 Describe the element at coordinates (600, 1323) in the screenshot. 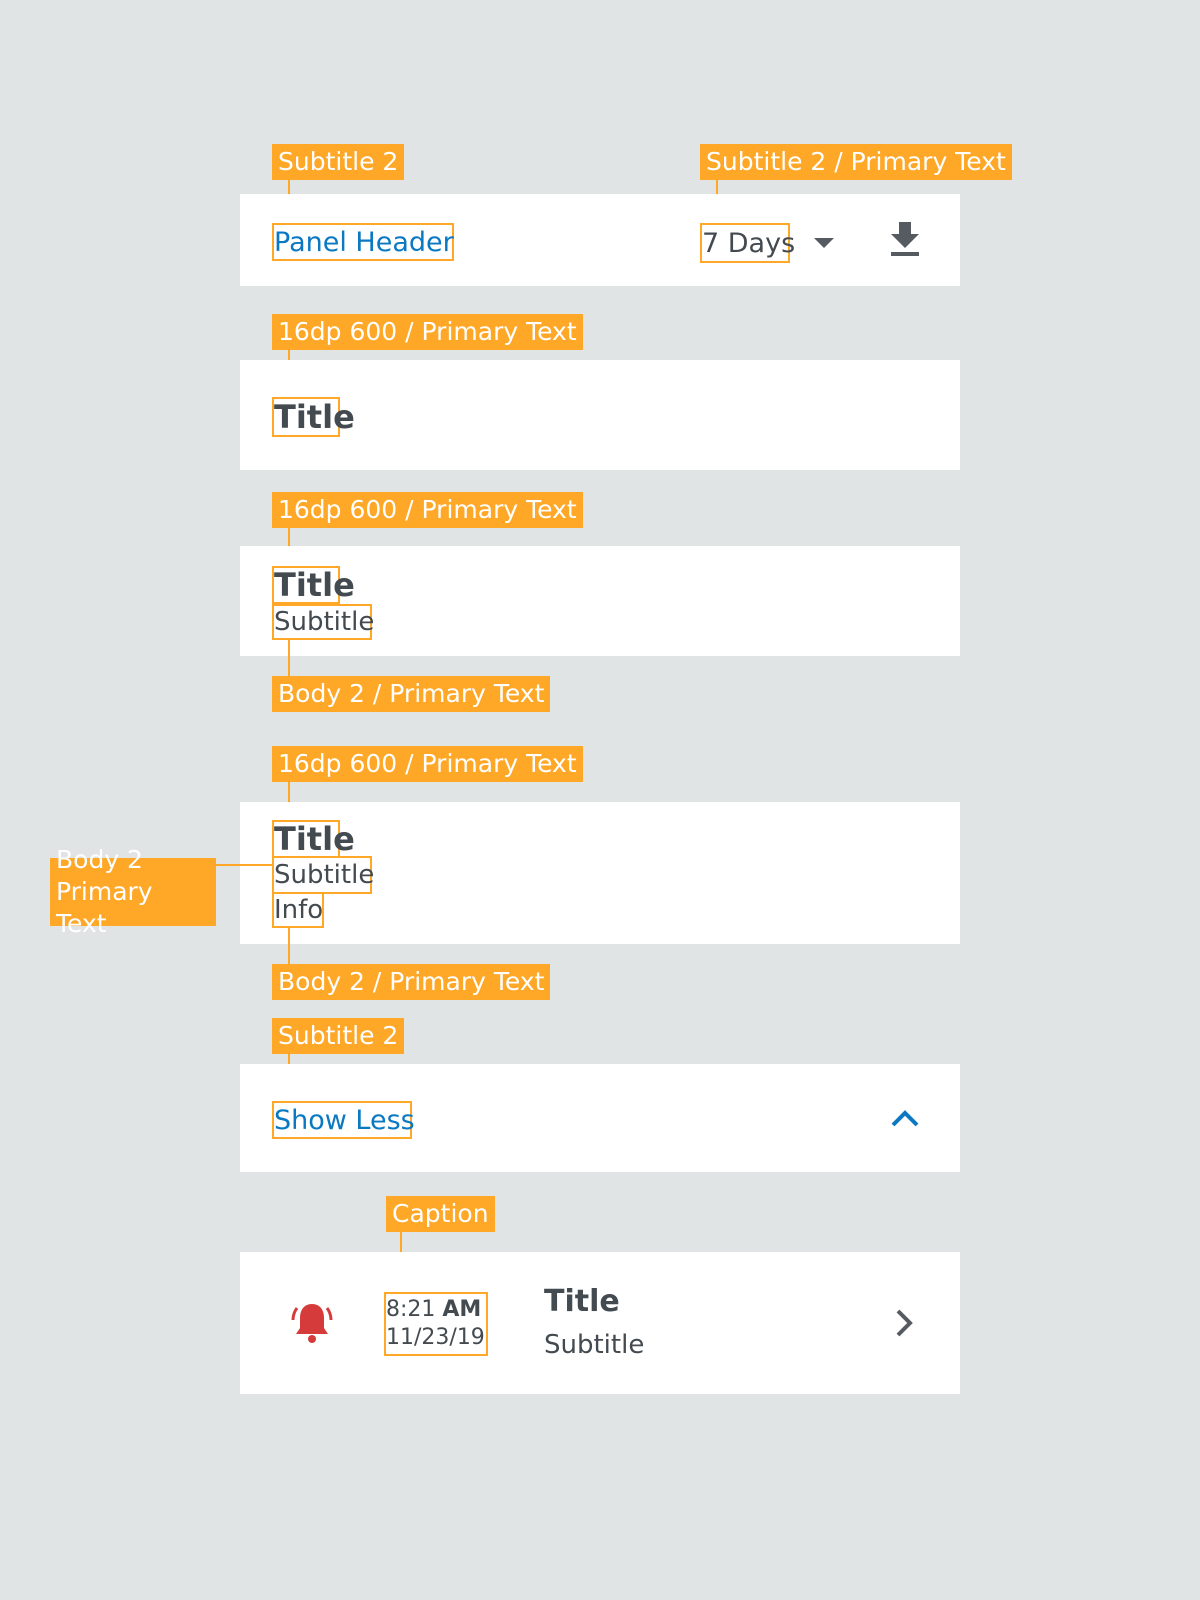

I see `alert-row-card: 8:21 AM 11/23/19 Title Subtitle` at that location.